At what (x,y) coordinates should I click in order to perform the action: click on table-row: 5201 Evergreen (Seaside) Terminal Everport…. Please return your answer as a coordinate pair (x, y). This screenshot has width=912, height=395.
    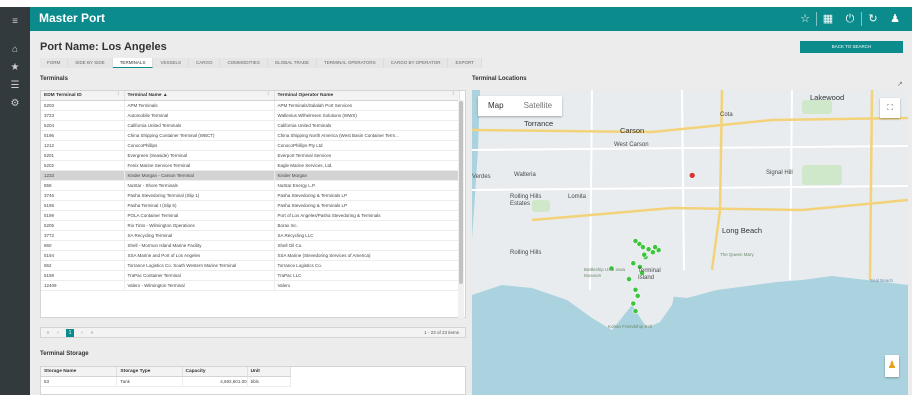
    Looking at the image, I should click on (250, 155).